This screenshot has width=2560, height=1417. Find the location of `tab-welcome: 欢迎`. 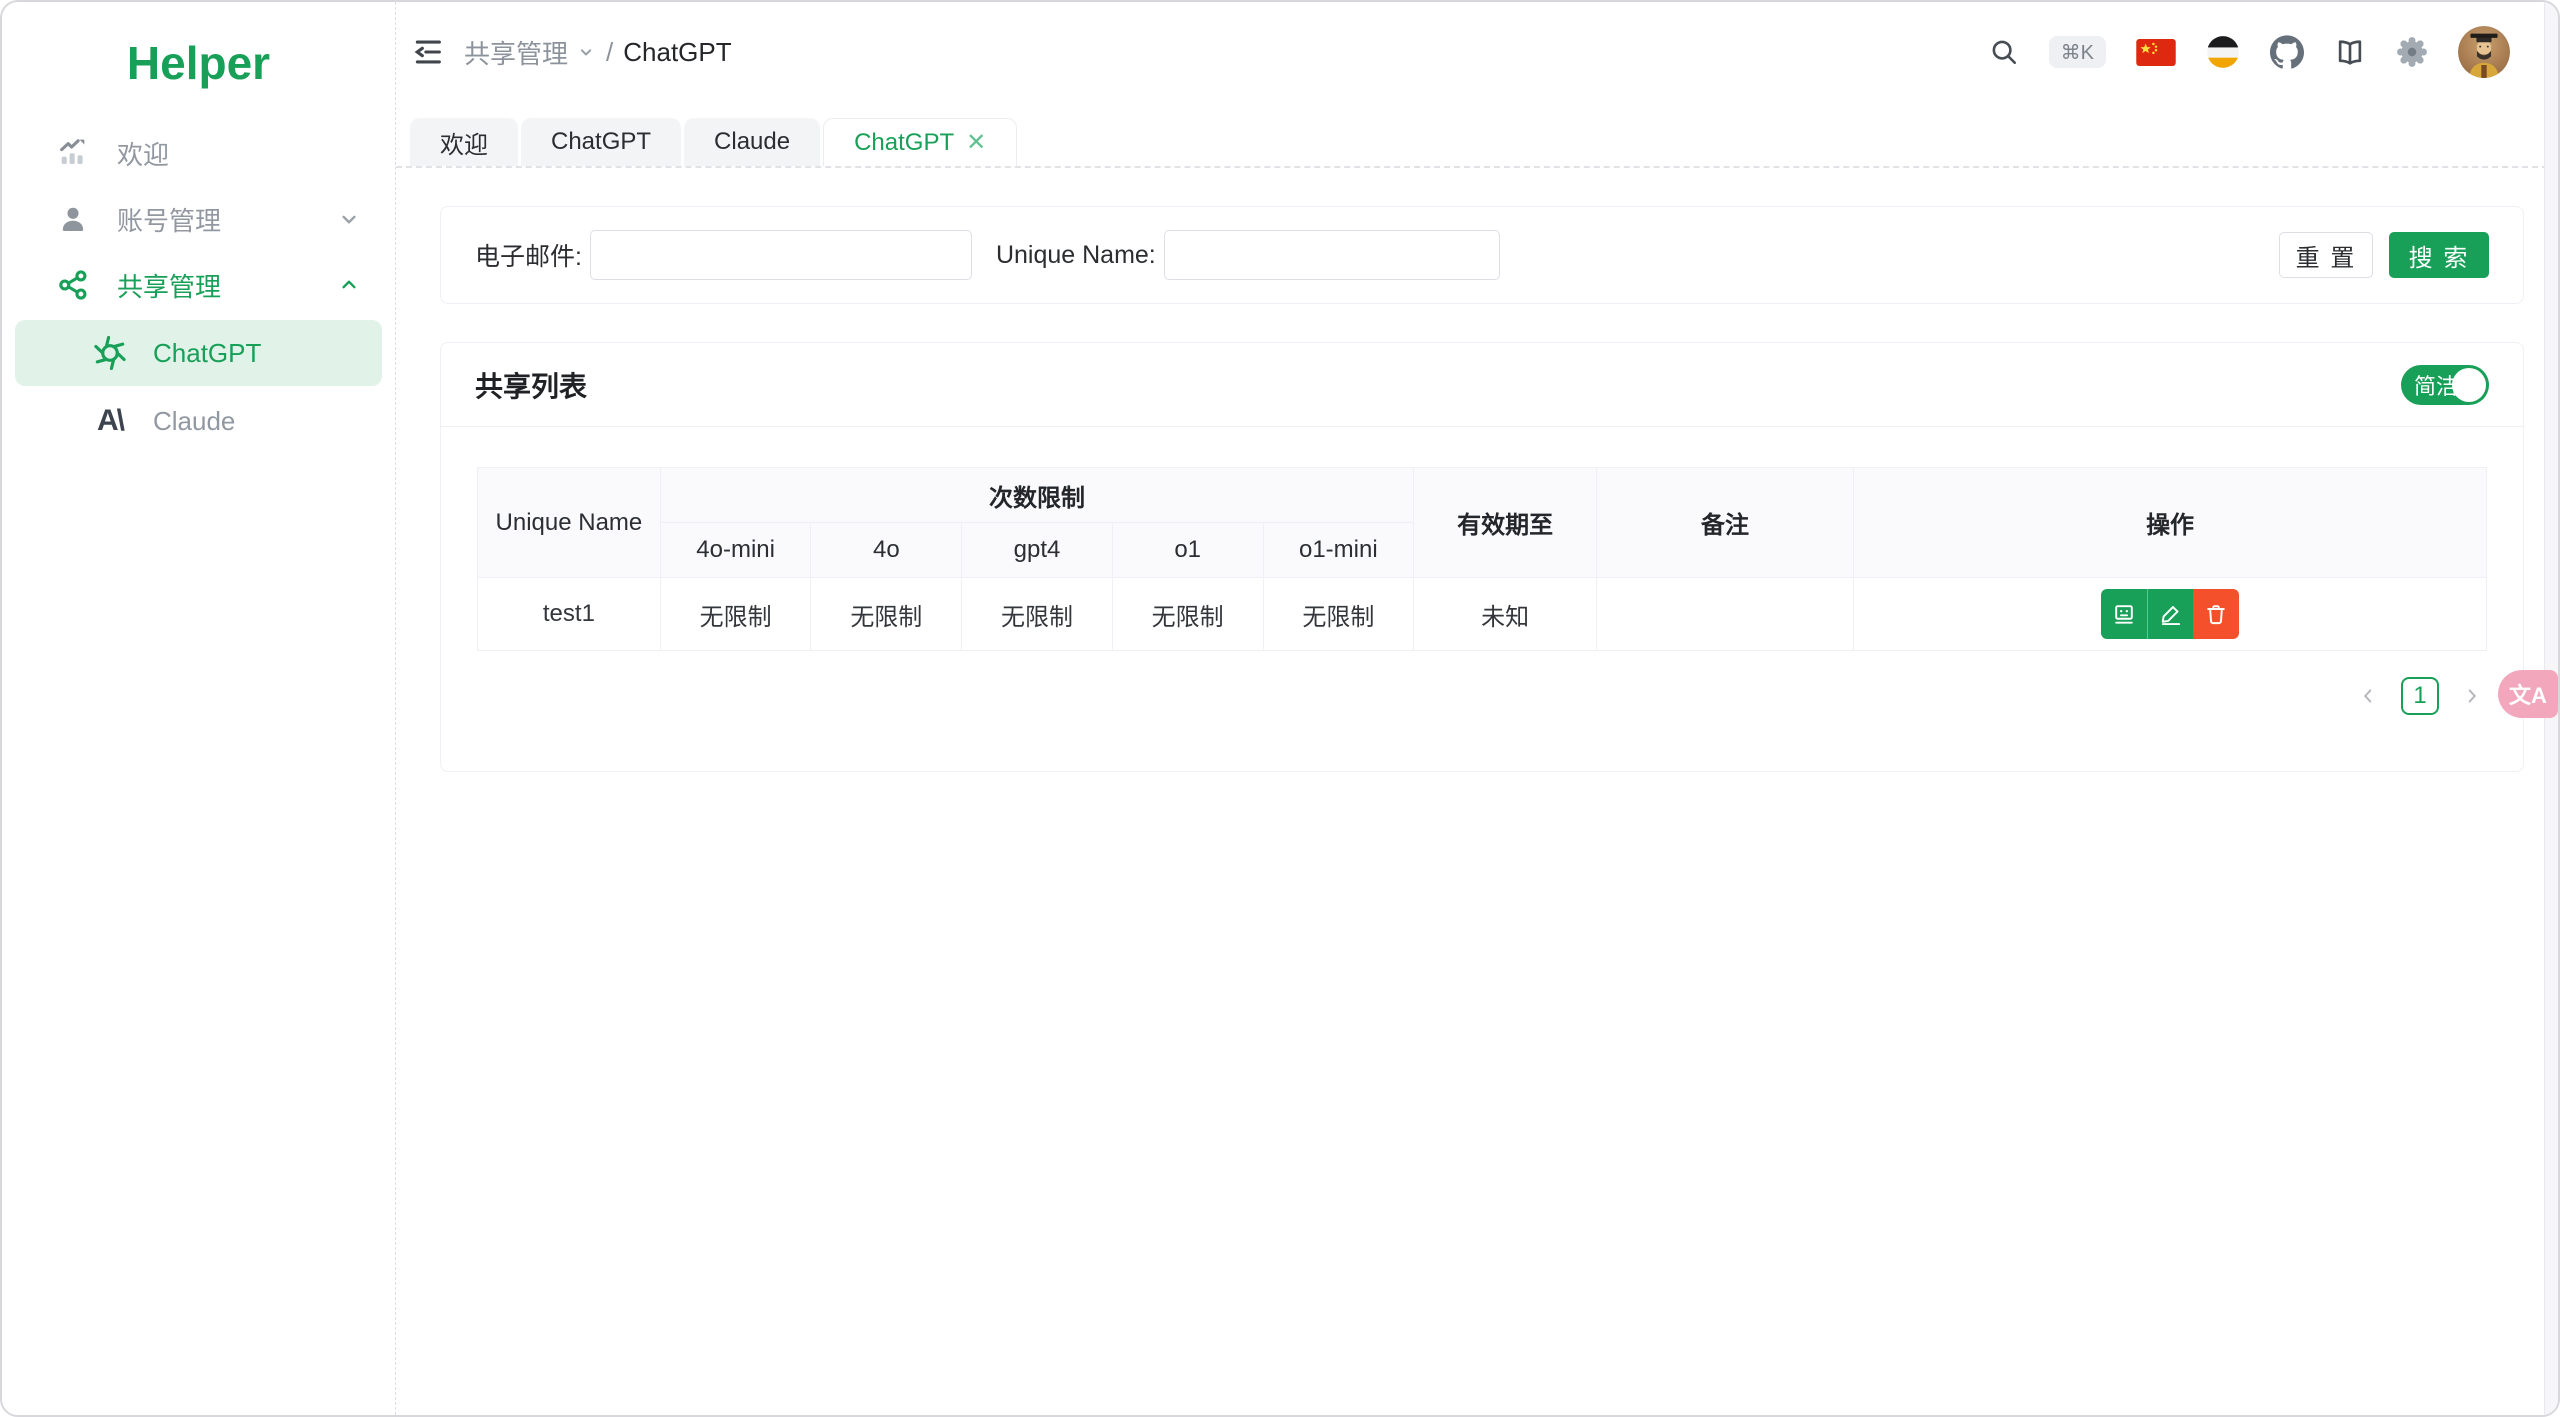

tab-welcome: 欢迎 is located at coordinates (464, 142).